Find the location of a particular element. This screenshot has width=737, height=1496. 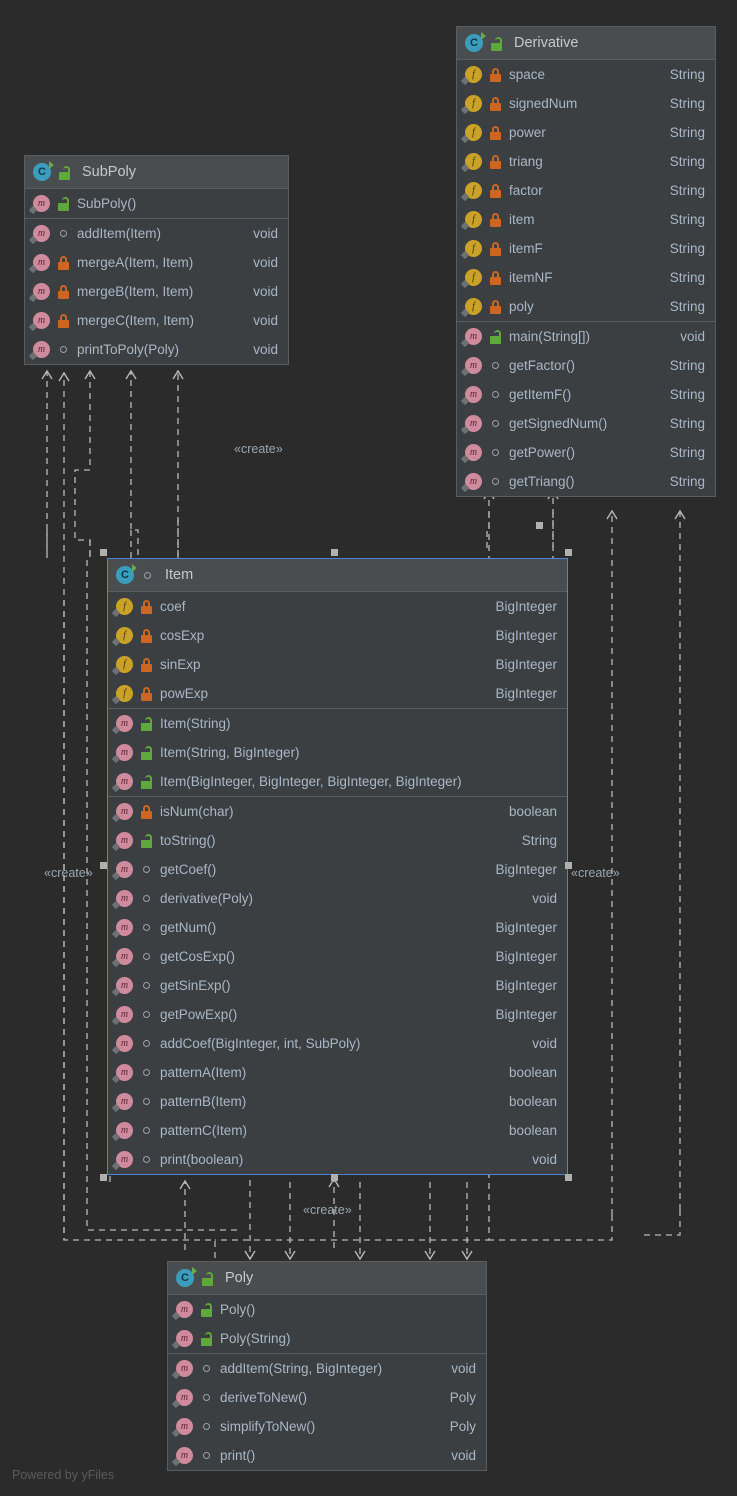

member-type: BigInteger is located at coordinates (526, 1014).